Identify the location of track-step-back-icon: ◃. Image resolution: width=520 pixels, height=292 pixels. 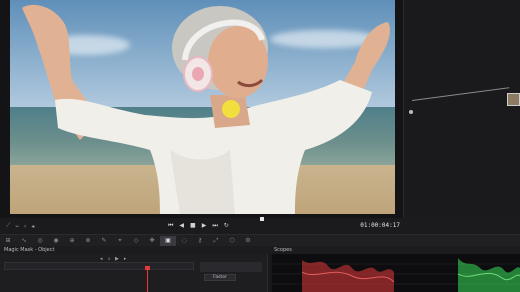
(109, 259).